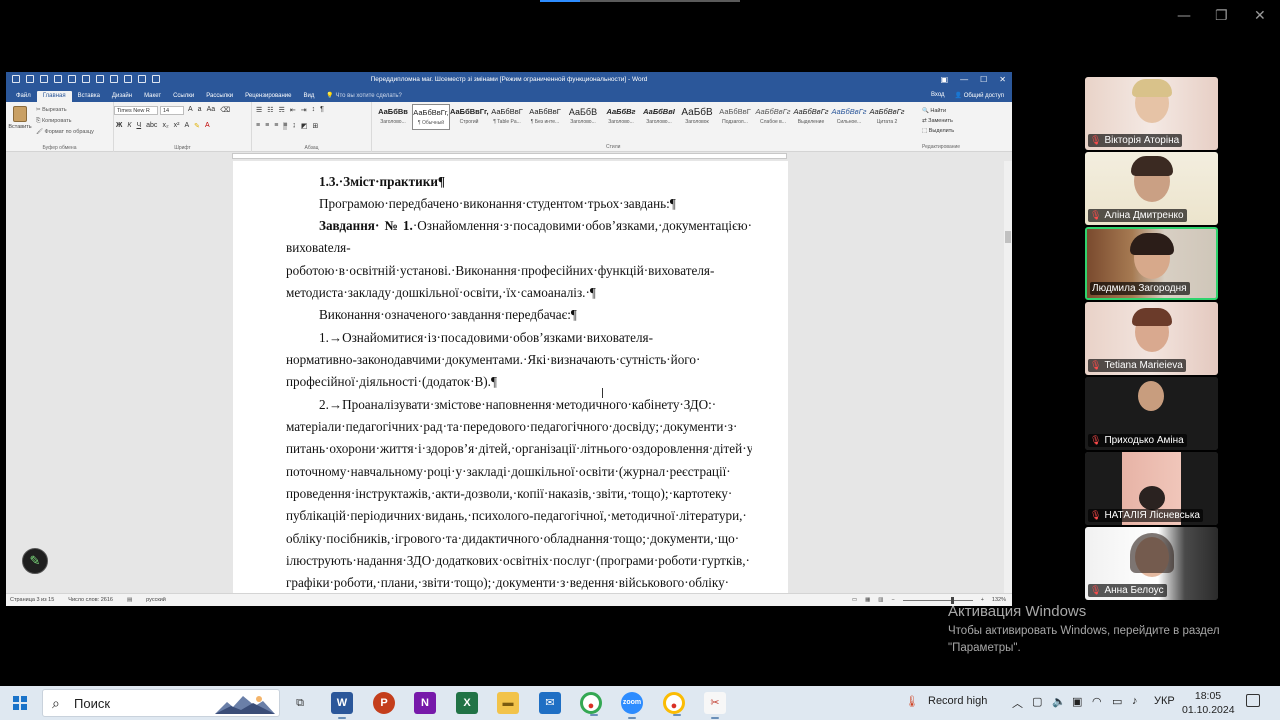 This screenshot has height=720, width=1280. I want to click on subscript-icon: x₂, so click(165, 126).